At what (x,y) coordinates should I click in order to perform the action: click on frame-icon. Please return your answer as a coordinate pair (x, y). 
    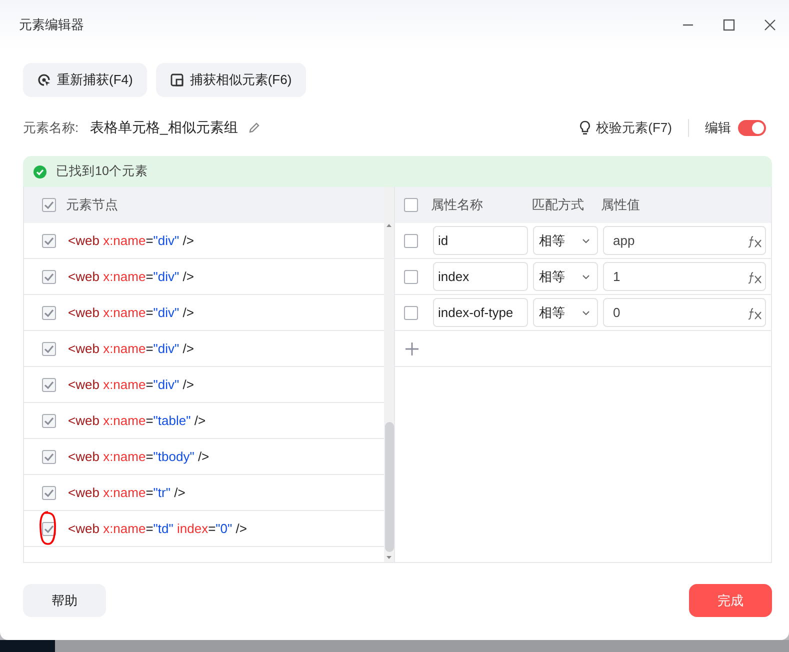
    Looking at the image, I should click on (177, 80).